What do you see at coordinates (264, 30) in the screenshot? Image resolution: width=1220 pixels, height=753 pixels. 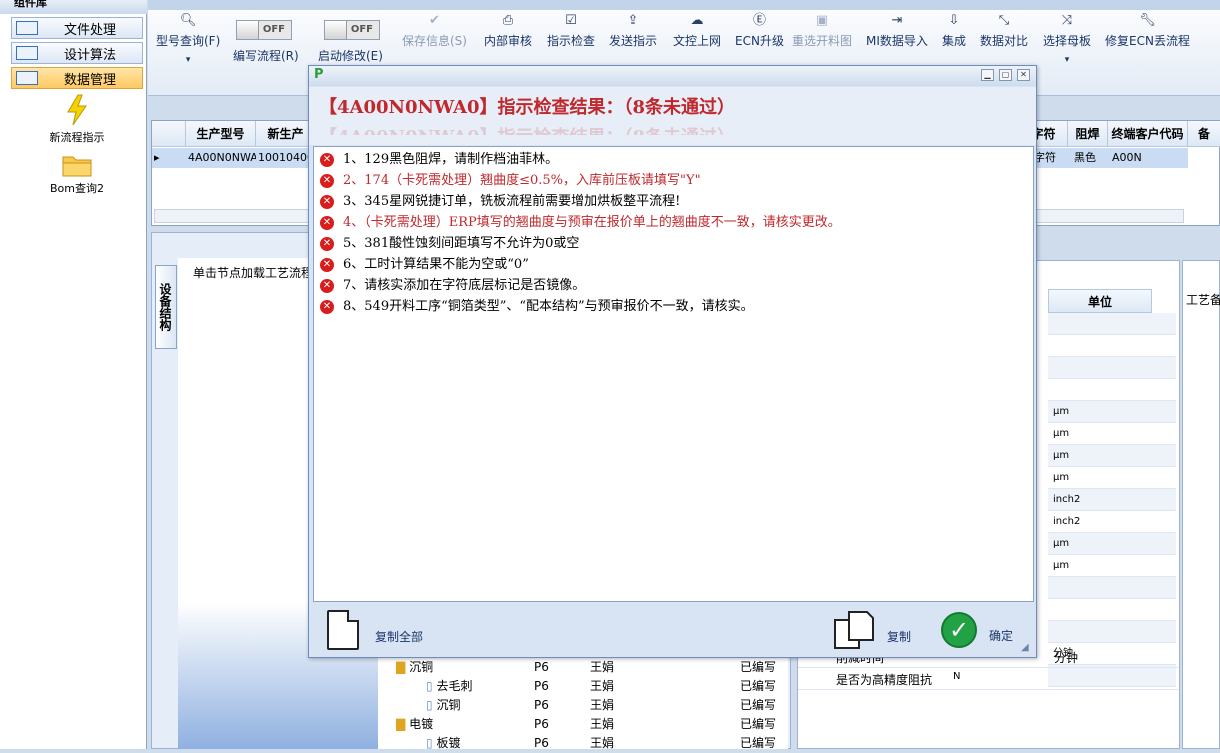 I see `write-process-toggle: OFF` at bounding box center [264, 30].